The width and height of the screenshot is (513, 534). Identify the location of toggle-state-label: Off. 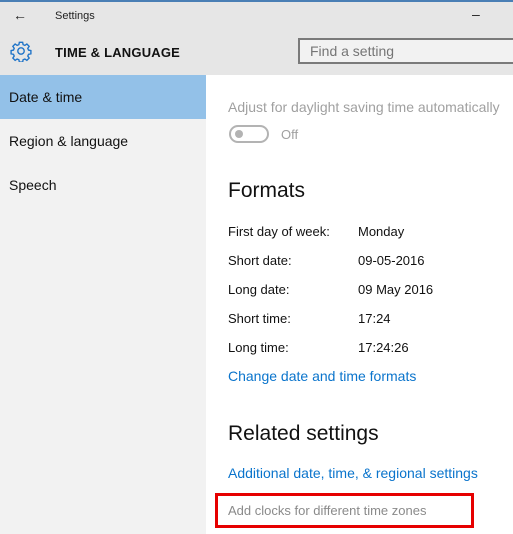
(290, 134).